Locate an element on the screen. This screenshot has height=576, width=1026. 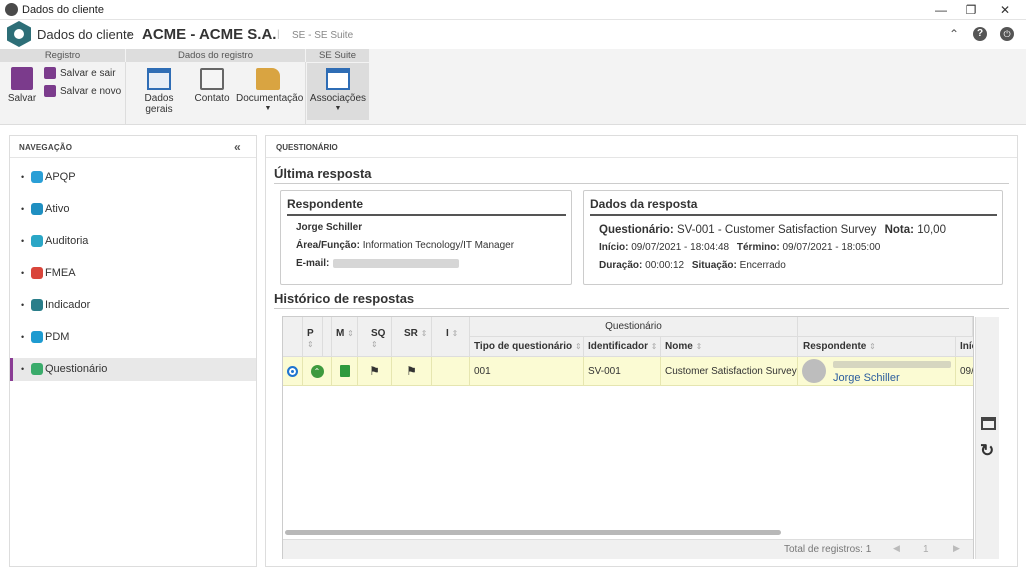
app-logo-icon is located at coordinates (11, 9).